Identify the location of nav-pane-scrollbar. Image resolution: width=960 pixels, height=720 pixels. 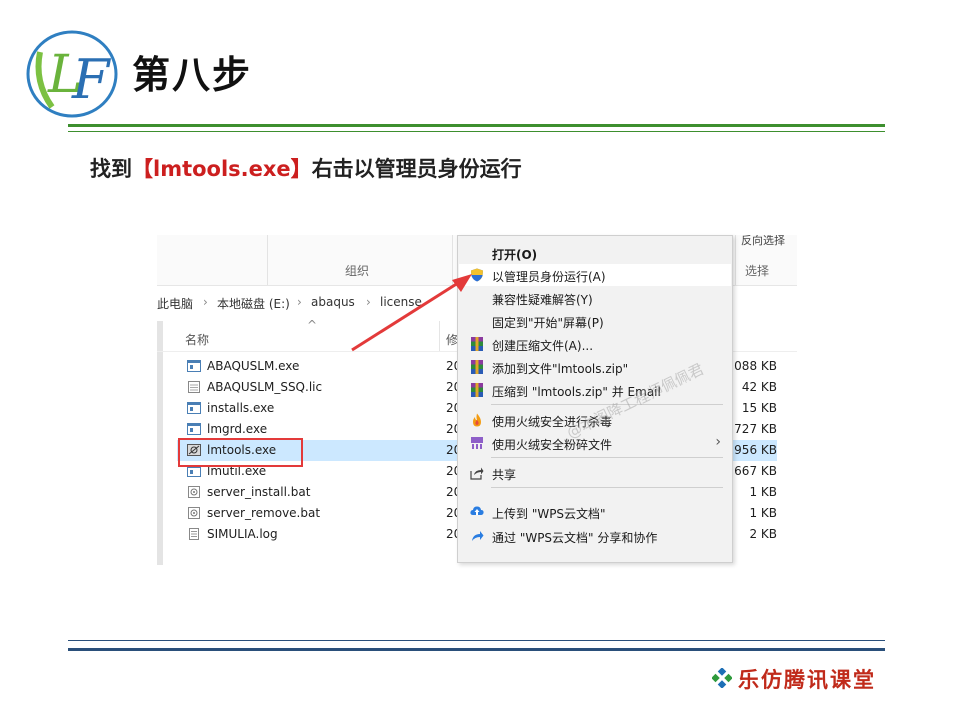
(160, 443).